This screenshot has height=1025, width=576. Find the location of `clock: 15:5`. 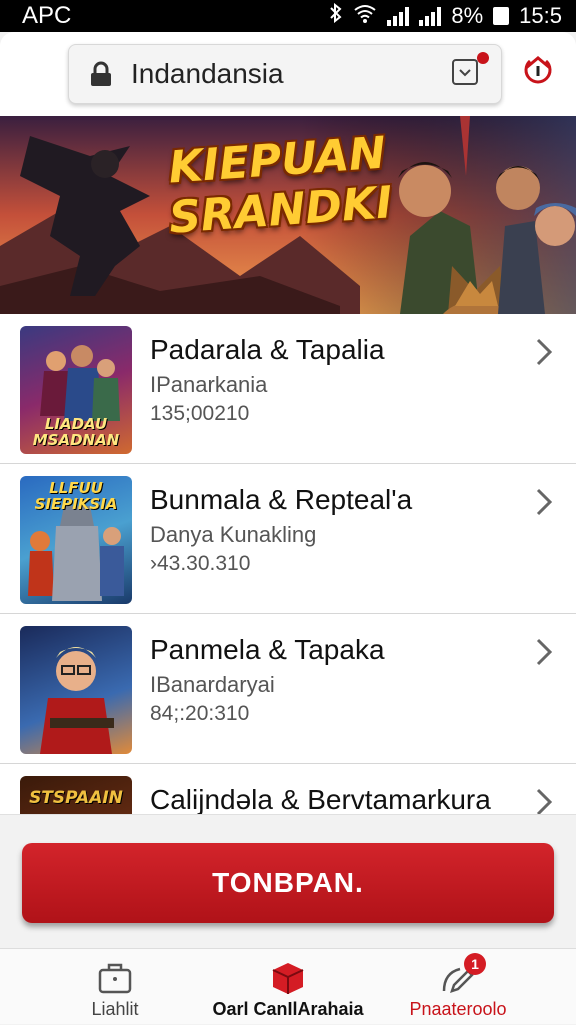

clock: 15:5 is located at coordinates (540, 15).